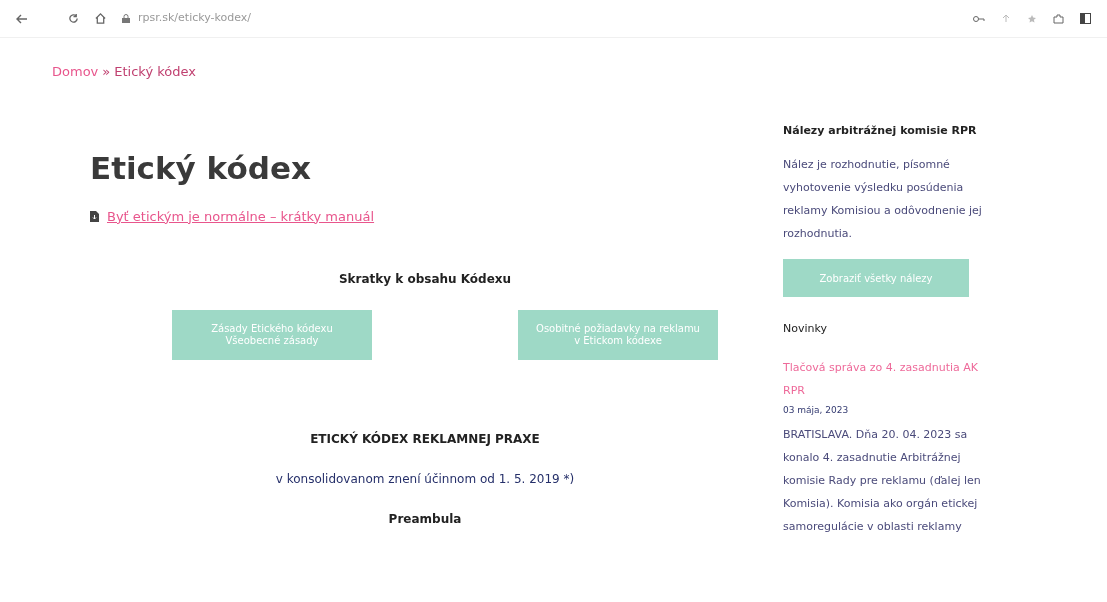 The image size is (1107, 602). I want to click on key-icon, so click(979, 18).